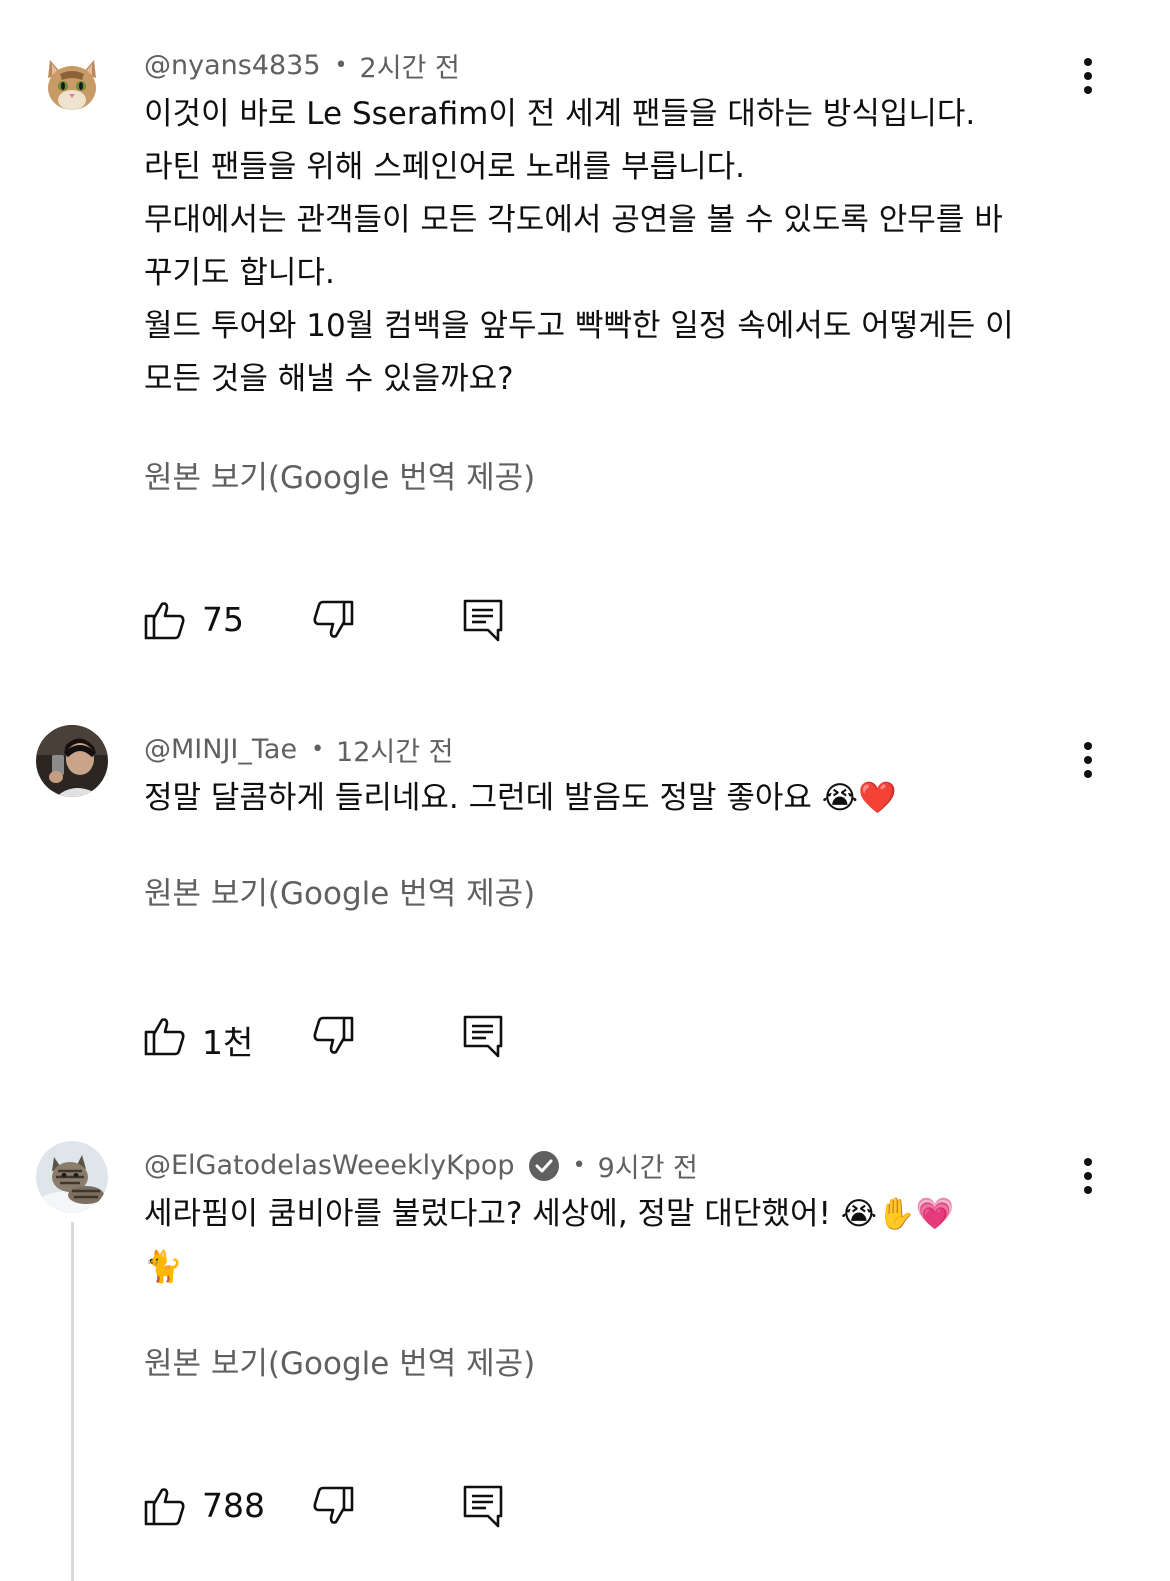  Describe the element at coordinates (223, 619) in the screenshot. I see `like-count: 75` at that location.